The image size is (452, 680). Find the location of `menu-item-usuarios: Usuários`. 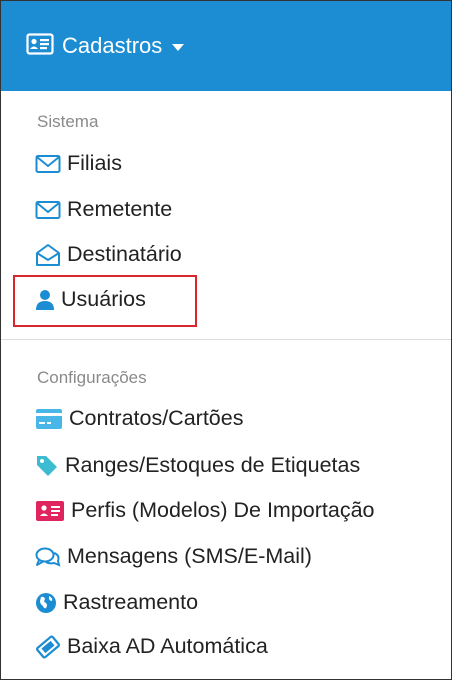

menu-item-usuarios: Usuários is located at coordinates (90, 299).